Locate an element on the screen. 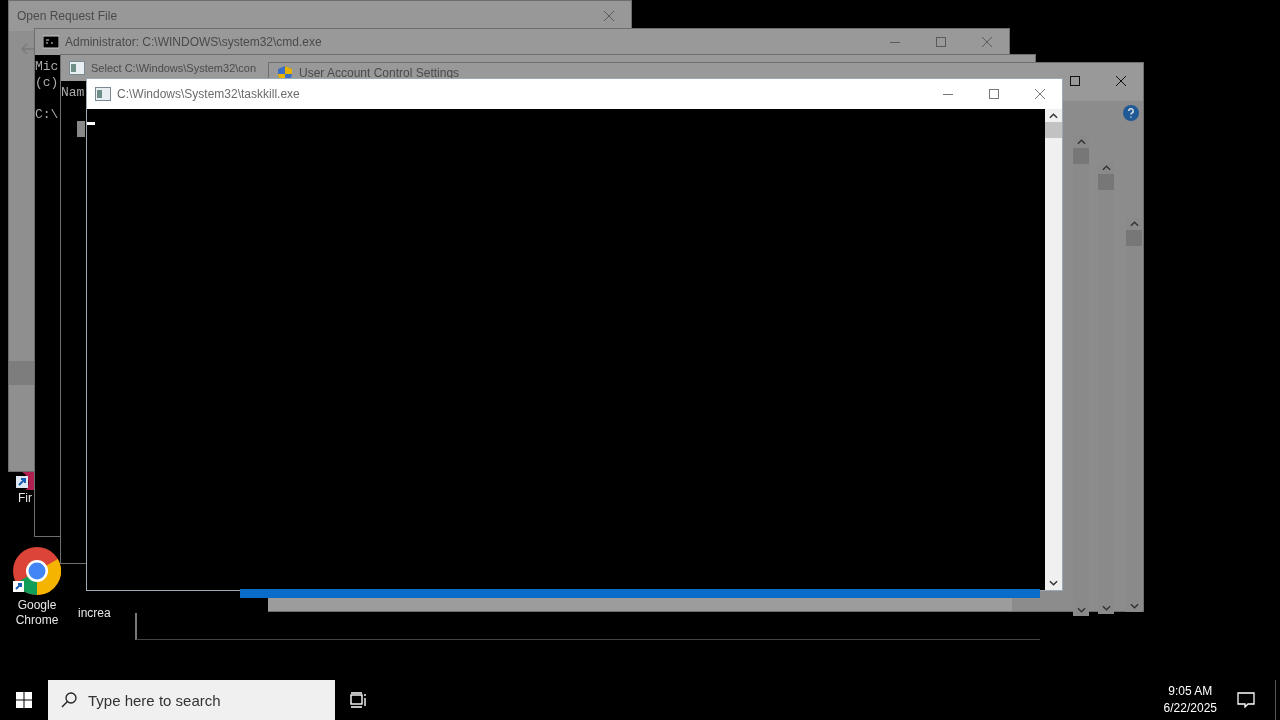 This screenshot has height=720, width=1280. console-line: Nam is located at coordinates (73, 93).